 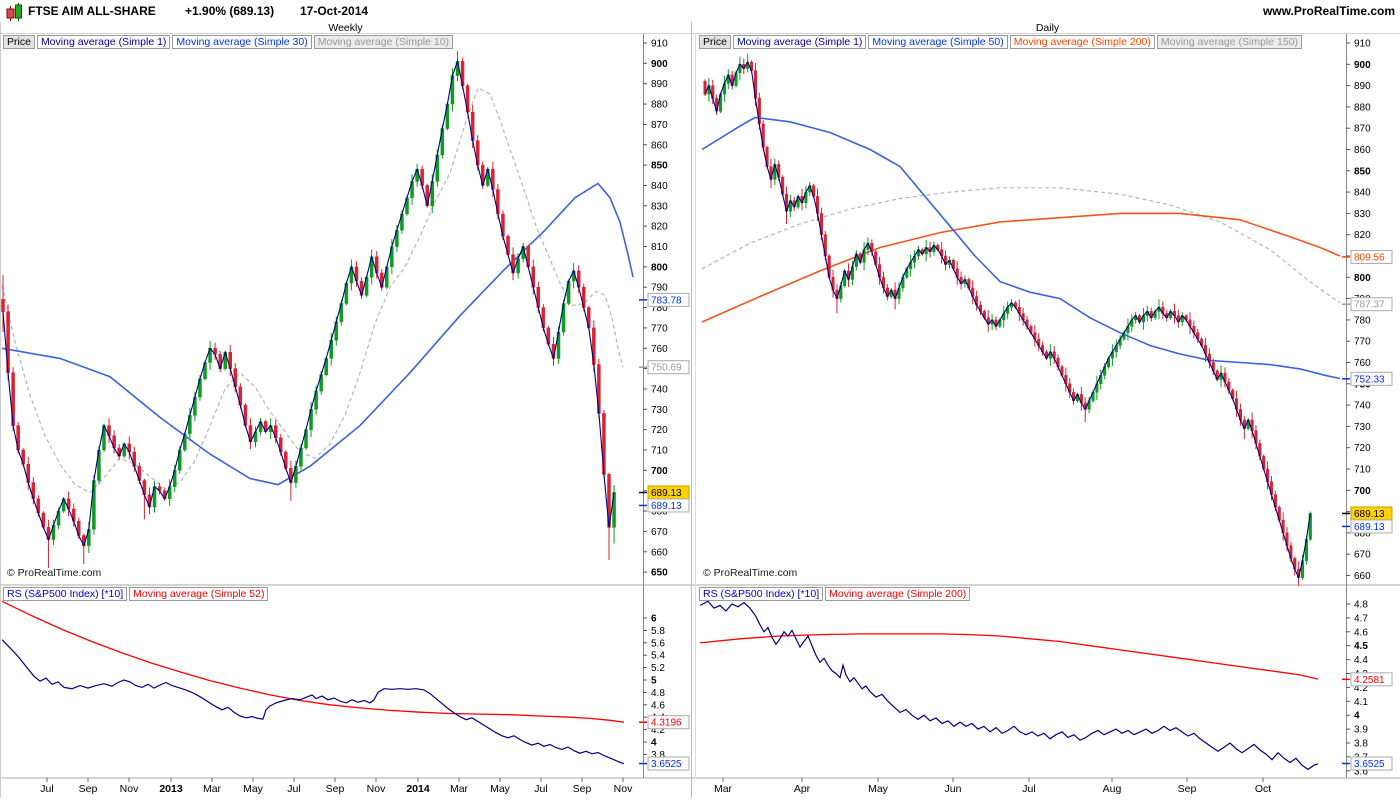 What do you see at coordinates (659, 186) in the screenshot?
I see `svg-text: 840` at bounding box center [659, 186].